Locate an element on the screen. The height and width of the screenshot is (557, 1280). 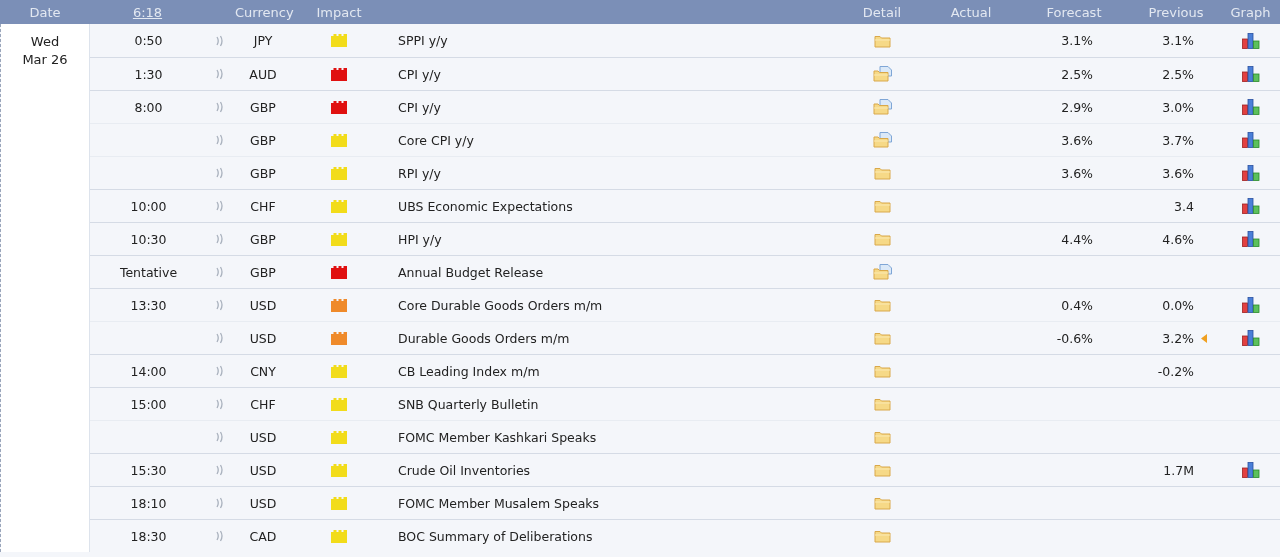
previous-value: -0.2% is located at coordinates (1175, 371).